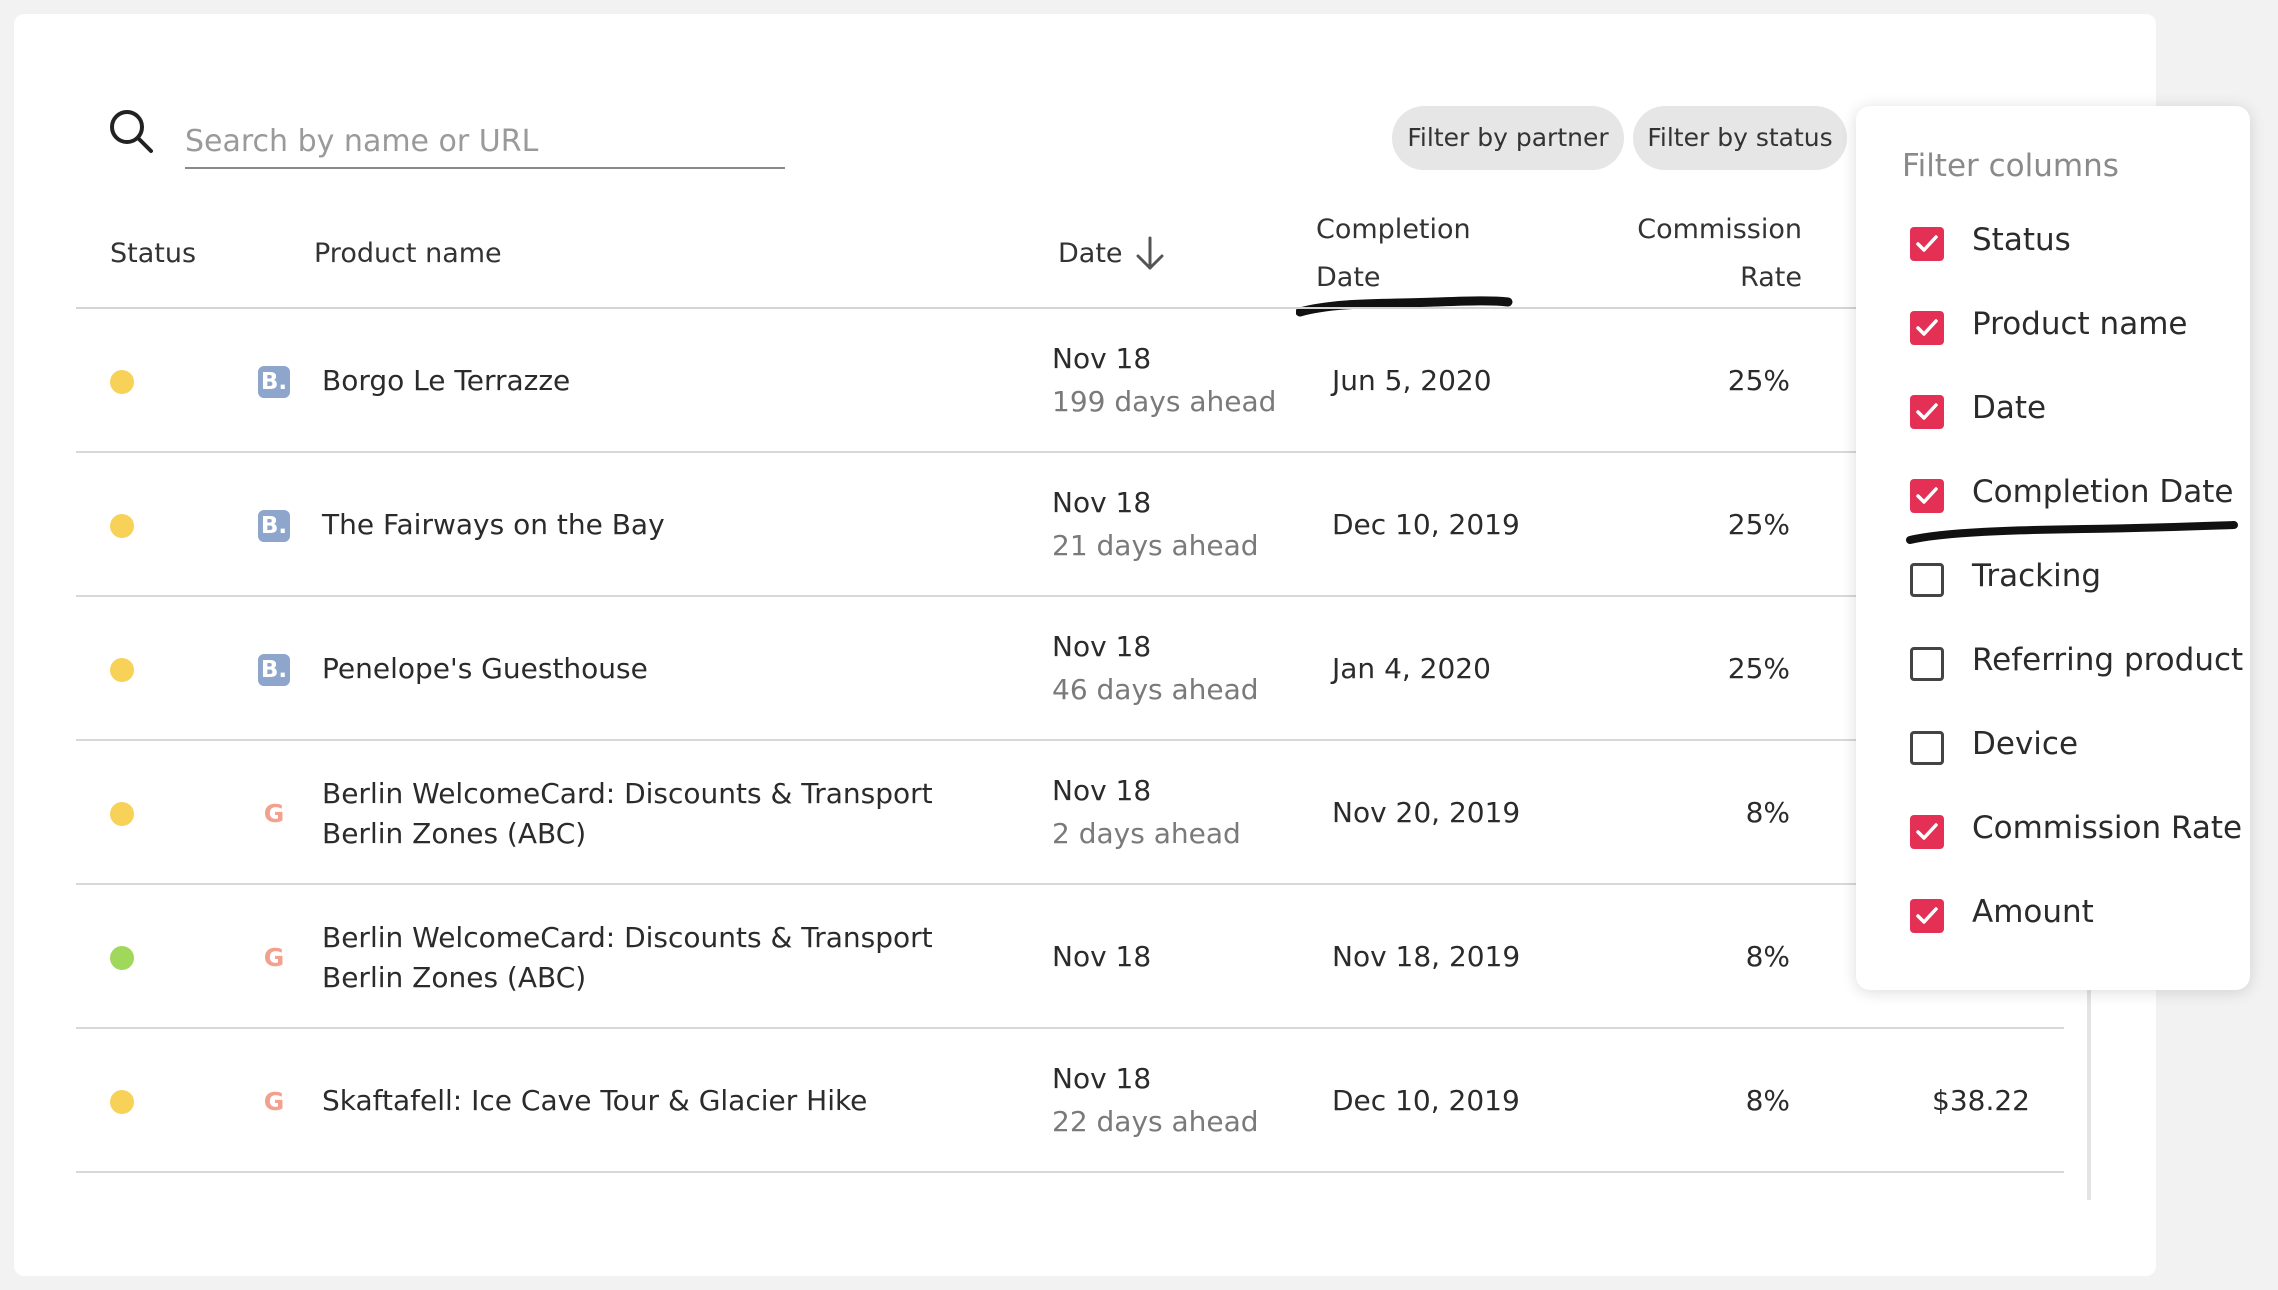 Image resolution: width=2278 pixels, height=1290 pixels. I want to click on filter-columns-title: Filter columns, so click(2010, 166).